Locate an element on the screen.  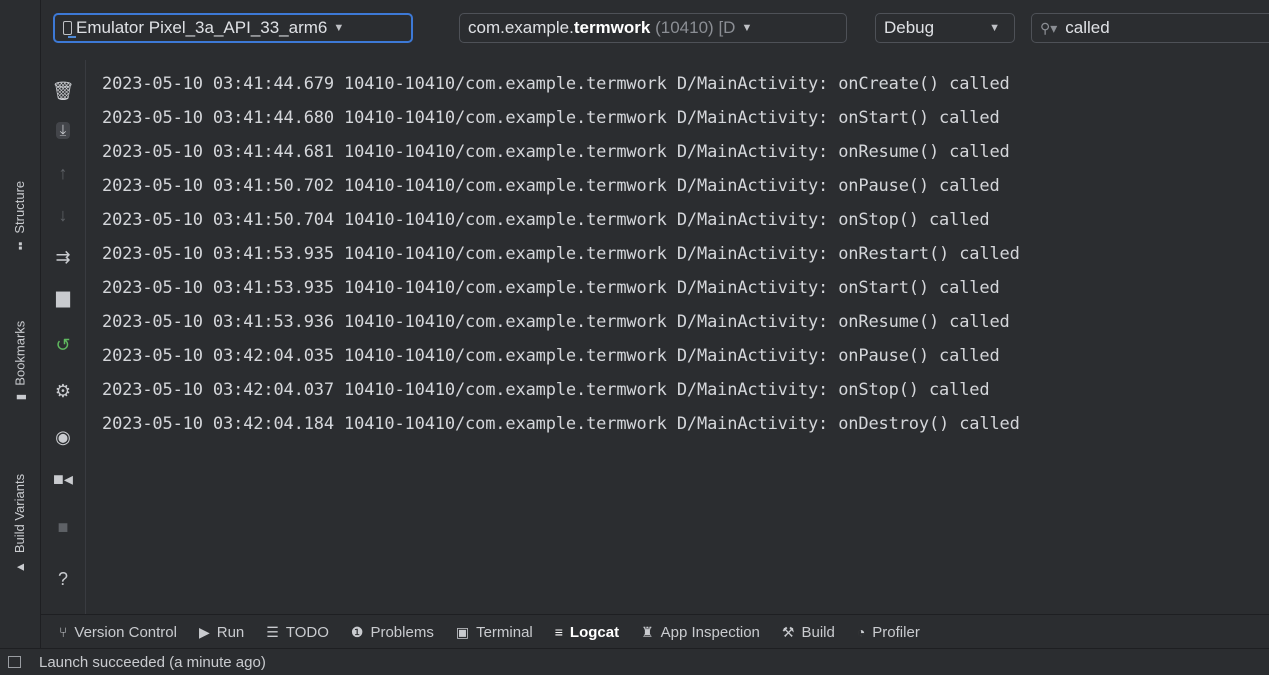
tab-build-label: Build is located at coordinates (818, 632).